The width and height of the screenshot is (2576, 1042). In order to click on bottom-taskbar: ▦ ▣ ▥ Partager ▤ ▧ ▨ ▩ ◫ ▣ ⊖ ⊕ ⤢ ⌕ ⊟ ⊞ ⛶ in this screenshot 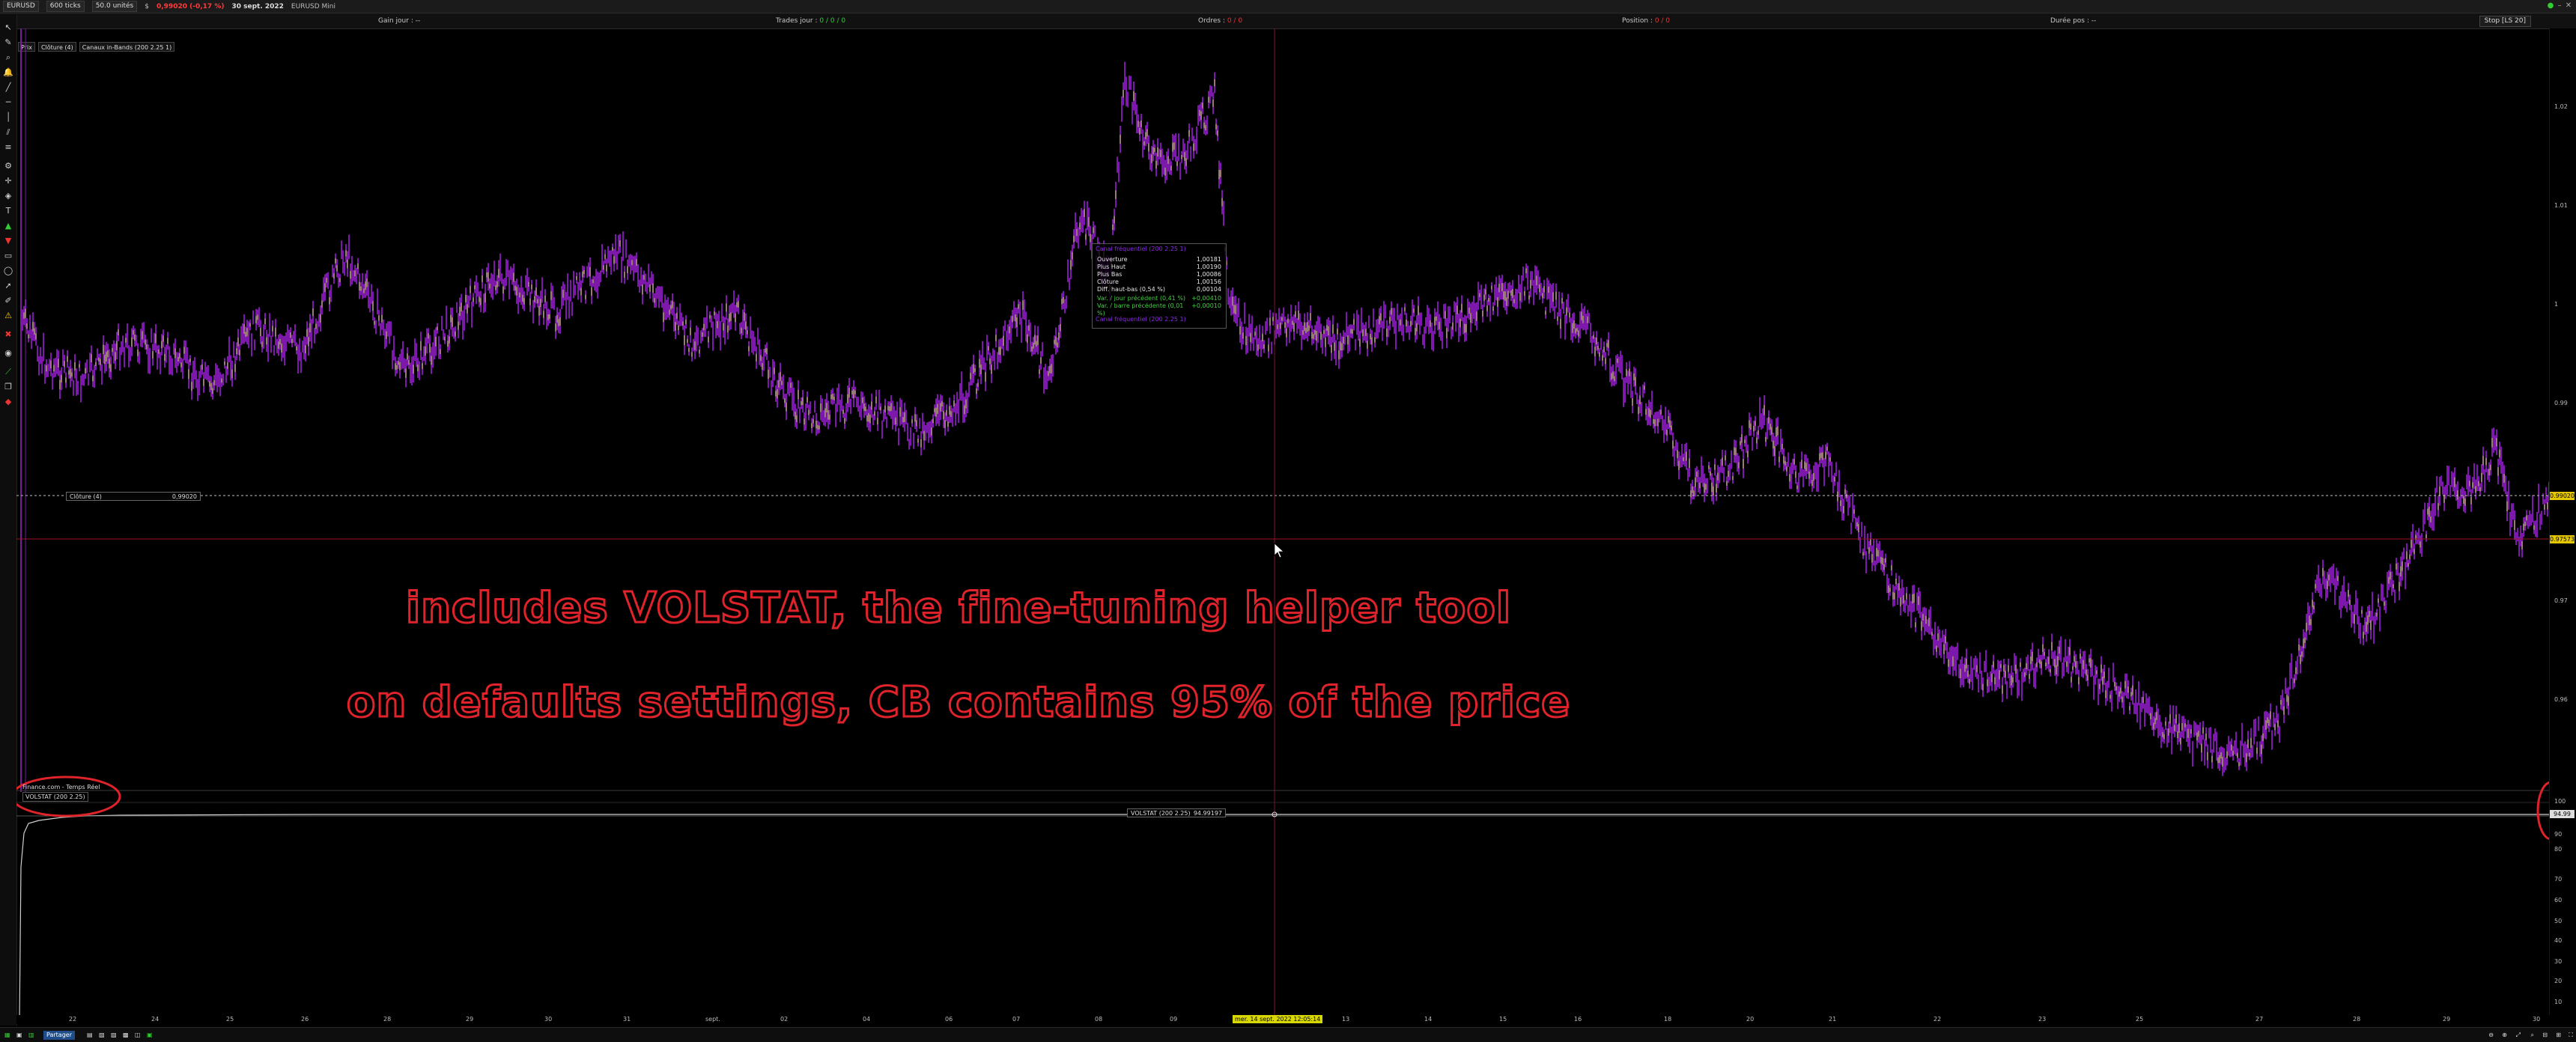, I will do `click(1288, 1034)`.